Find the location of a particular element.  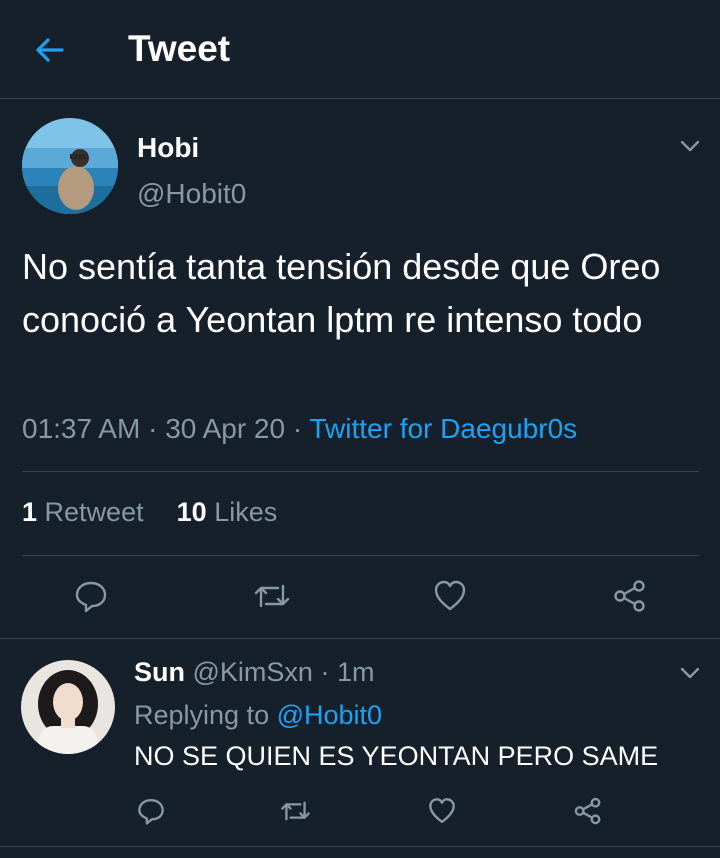

tweet-stats: 1 Retweet 10 Likes is located at coordinates (149, 512).